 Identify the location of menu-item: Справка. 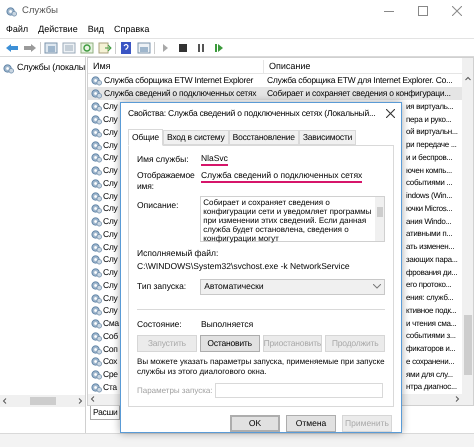
(132, 30).